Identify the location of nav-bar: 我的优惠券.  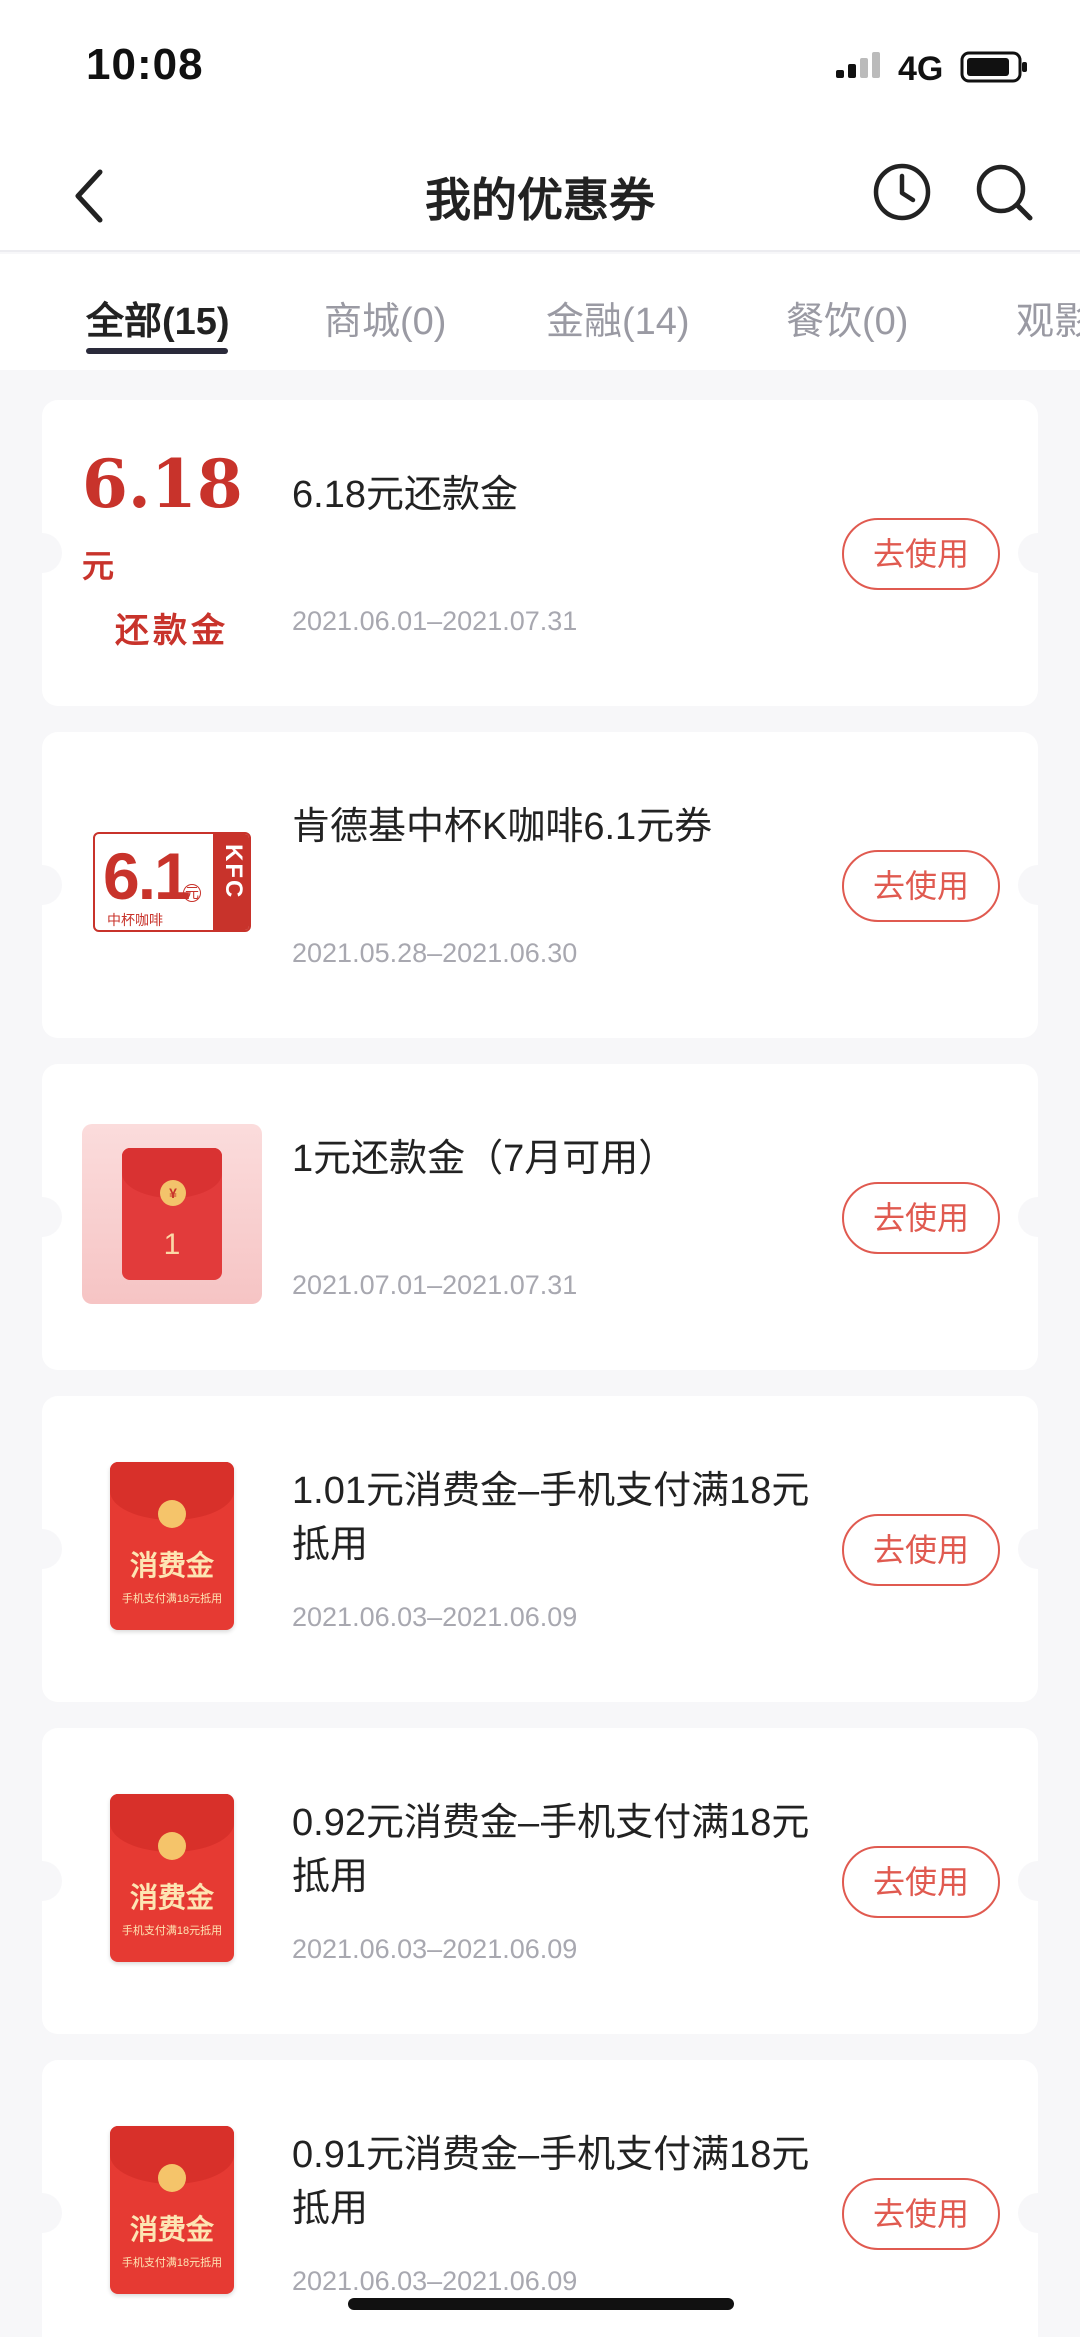
(540, 196).